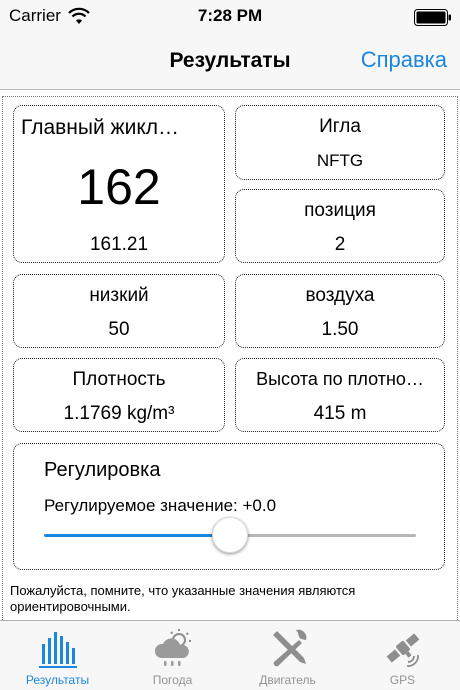  What do you see at coordinates (323, 535) in the screenshot?
I see `slider-track-empty` at bounding box center [323, 535].